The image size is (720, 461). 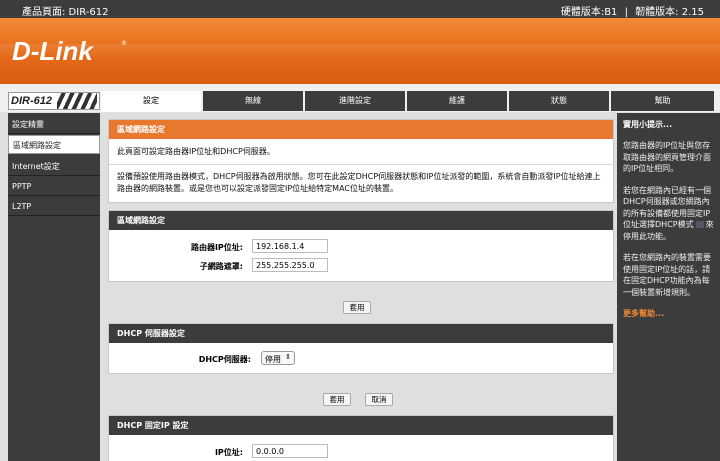 What do you see at coordinates (669, 12) in the screenshot?
I see `firmware-version: 韌體版本: 2.15` at bounding box center [669, 12].